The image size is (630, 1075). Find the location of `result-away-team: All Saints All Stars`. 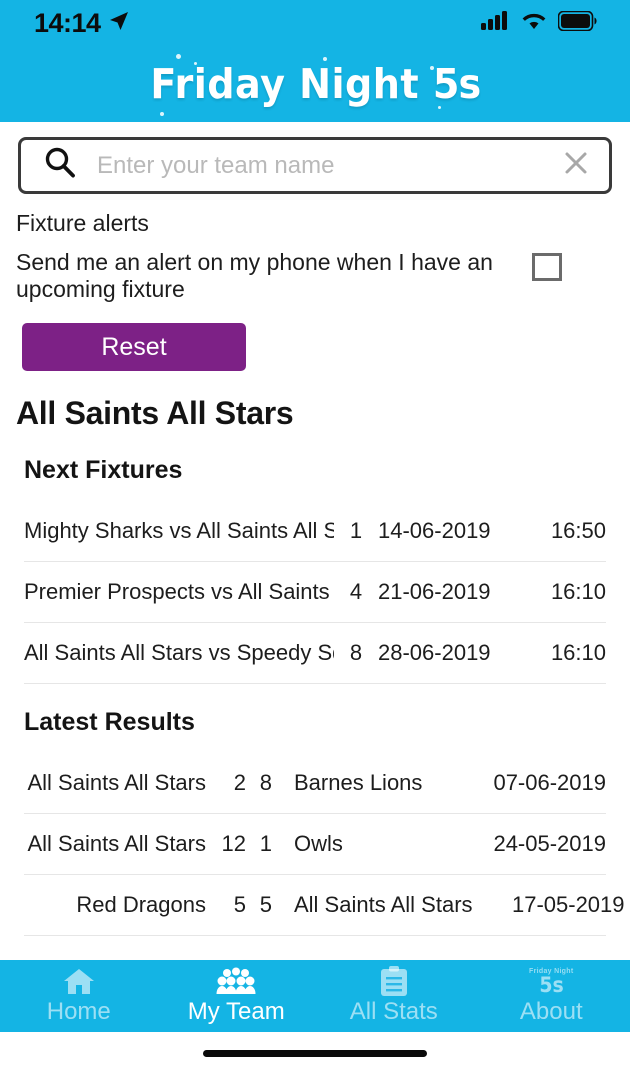

result-away-team: All Saints All Stars is located at coordinates (383, 904).